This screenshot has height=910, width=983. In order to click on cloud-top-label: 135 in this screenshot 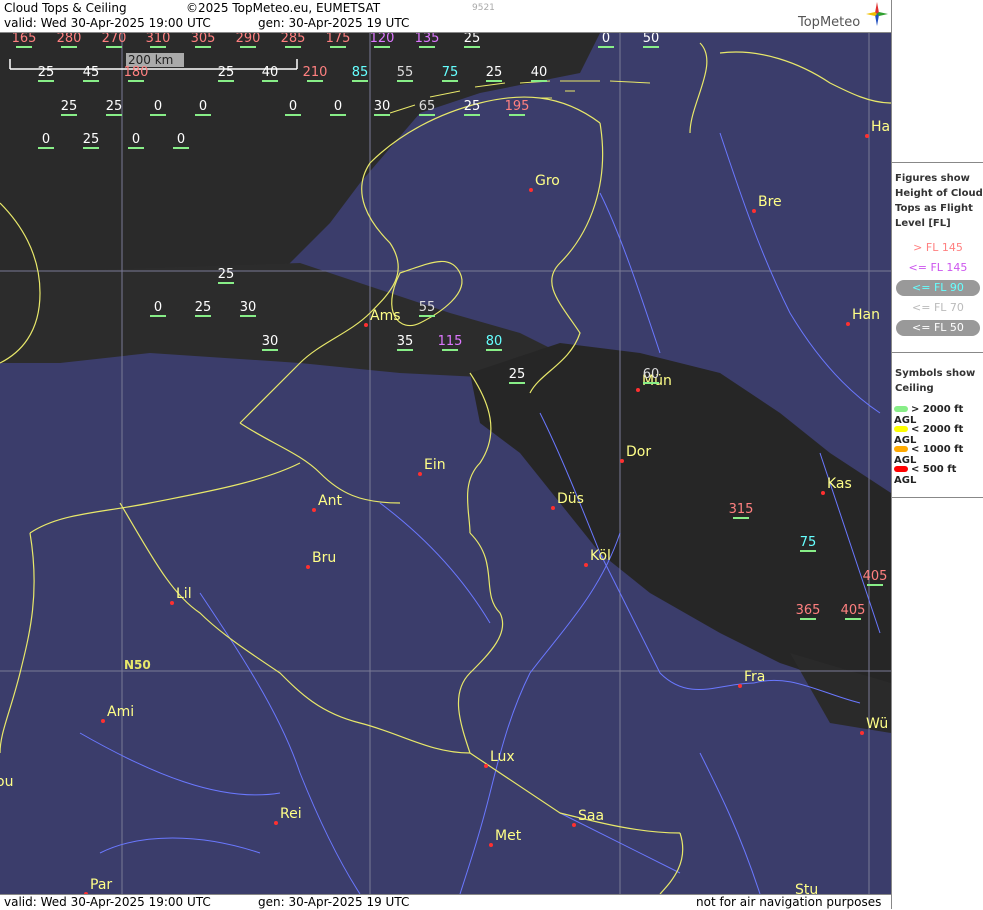, I will do `click(427, 39)`.